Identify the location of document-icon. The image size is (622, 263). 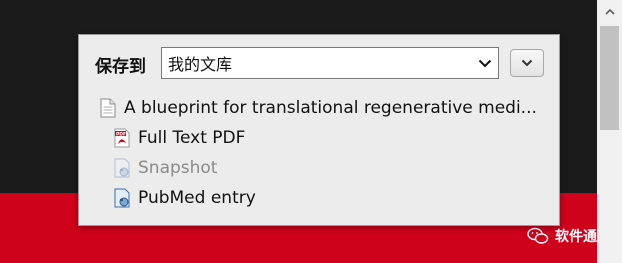
(108, 108).